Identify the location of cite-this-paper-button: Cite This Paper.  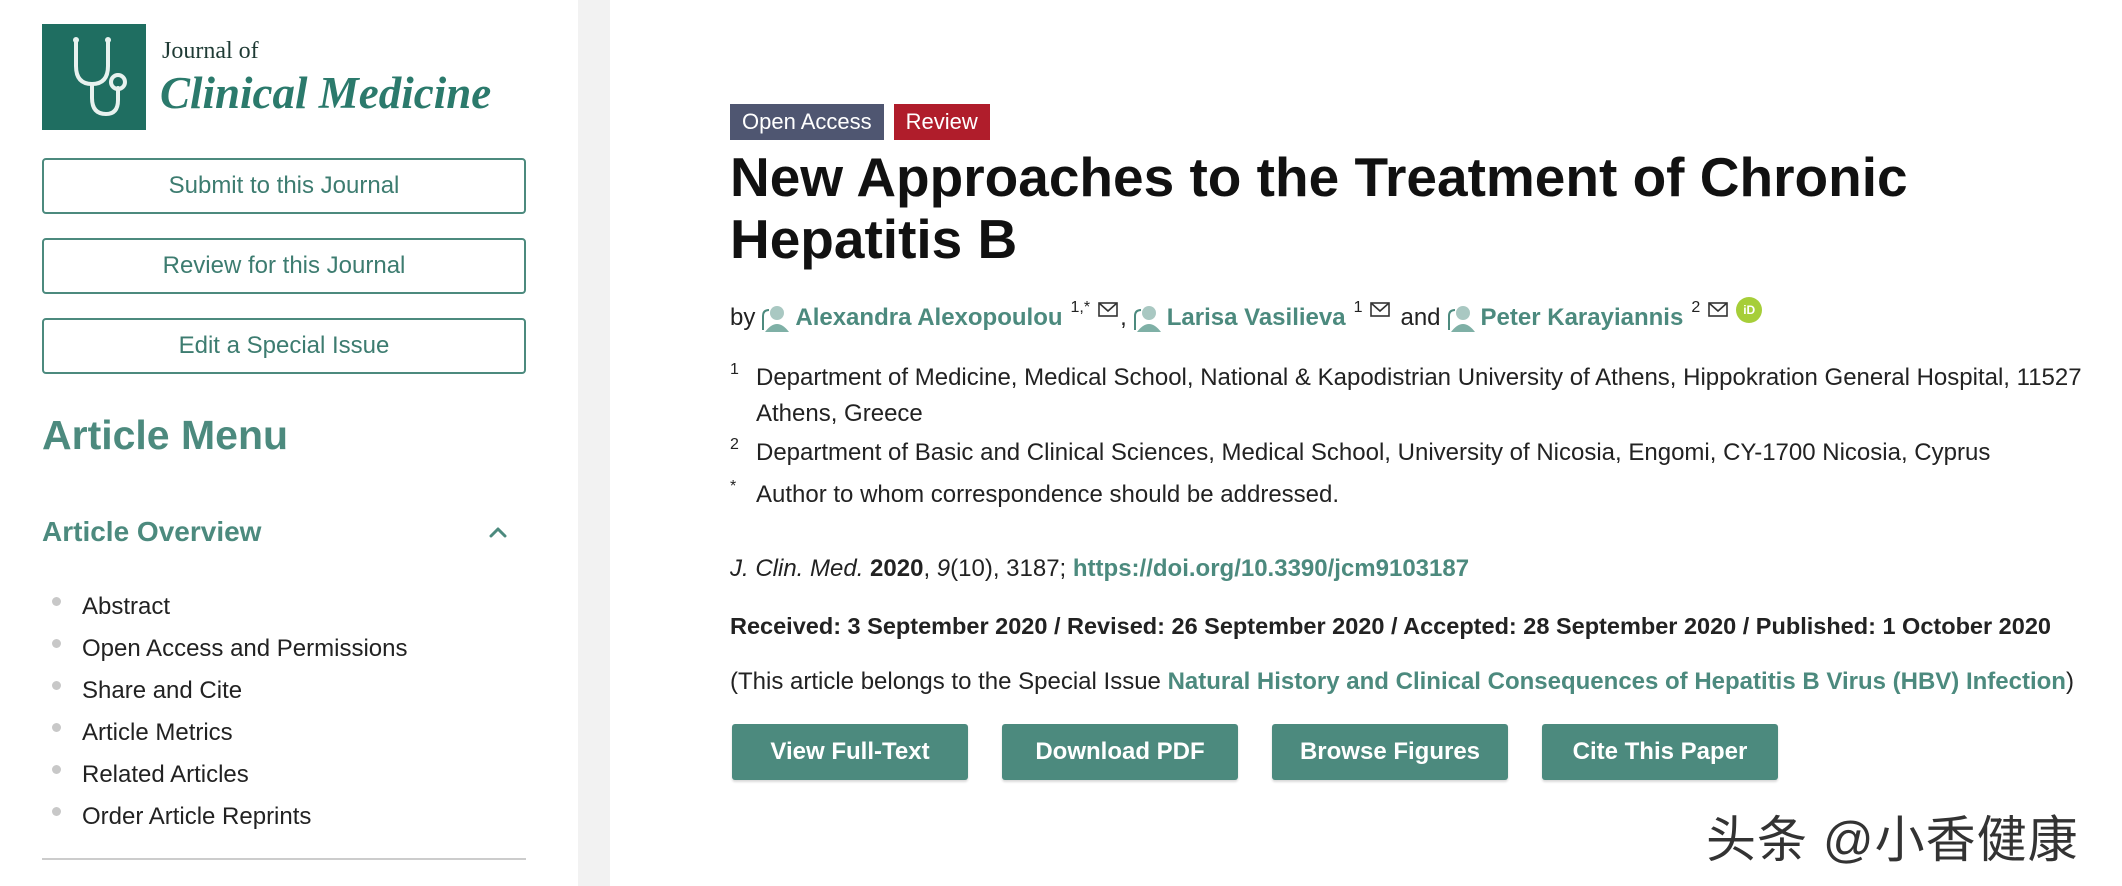
(1660, 752).